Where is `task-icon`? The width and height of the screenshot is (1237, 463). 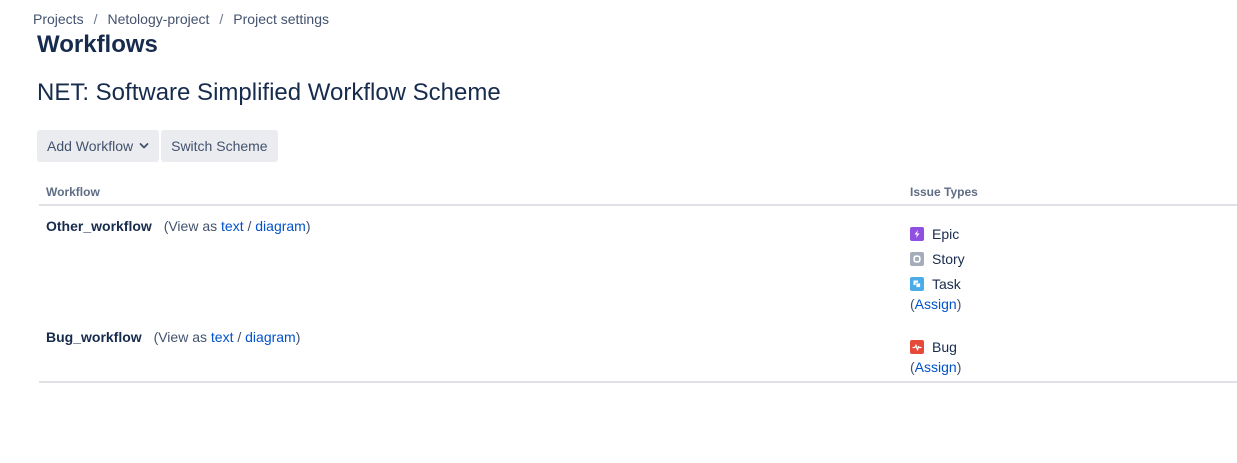
task-icon is located at coordinates (917, 283).